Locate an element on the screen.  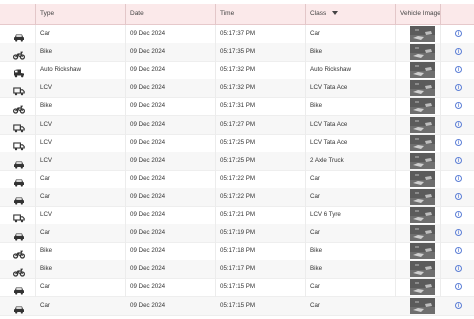
table-row: Car 09 Dec 2024 05:17:37 PM Car i is located at coordinates (237, 34).